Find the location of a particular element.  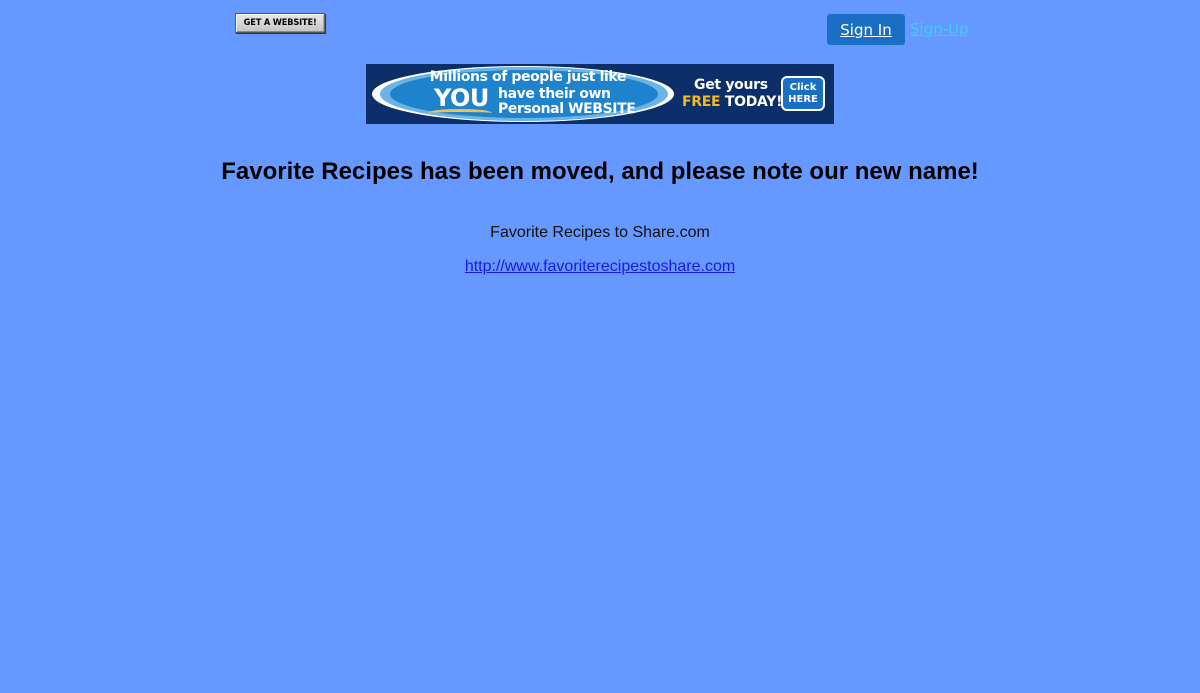

banner-here-label: HERE is located at coordinates (803, 99).